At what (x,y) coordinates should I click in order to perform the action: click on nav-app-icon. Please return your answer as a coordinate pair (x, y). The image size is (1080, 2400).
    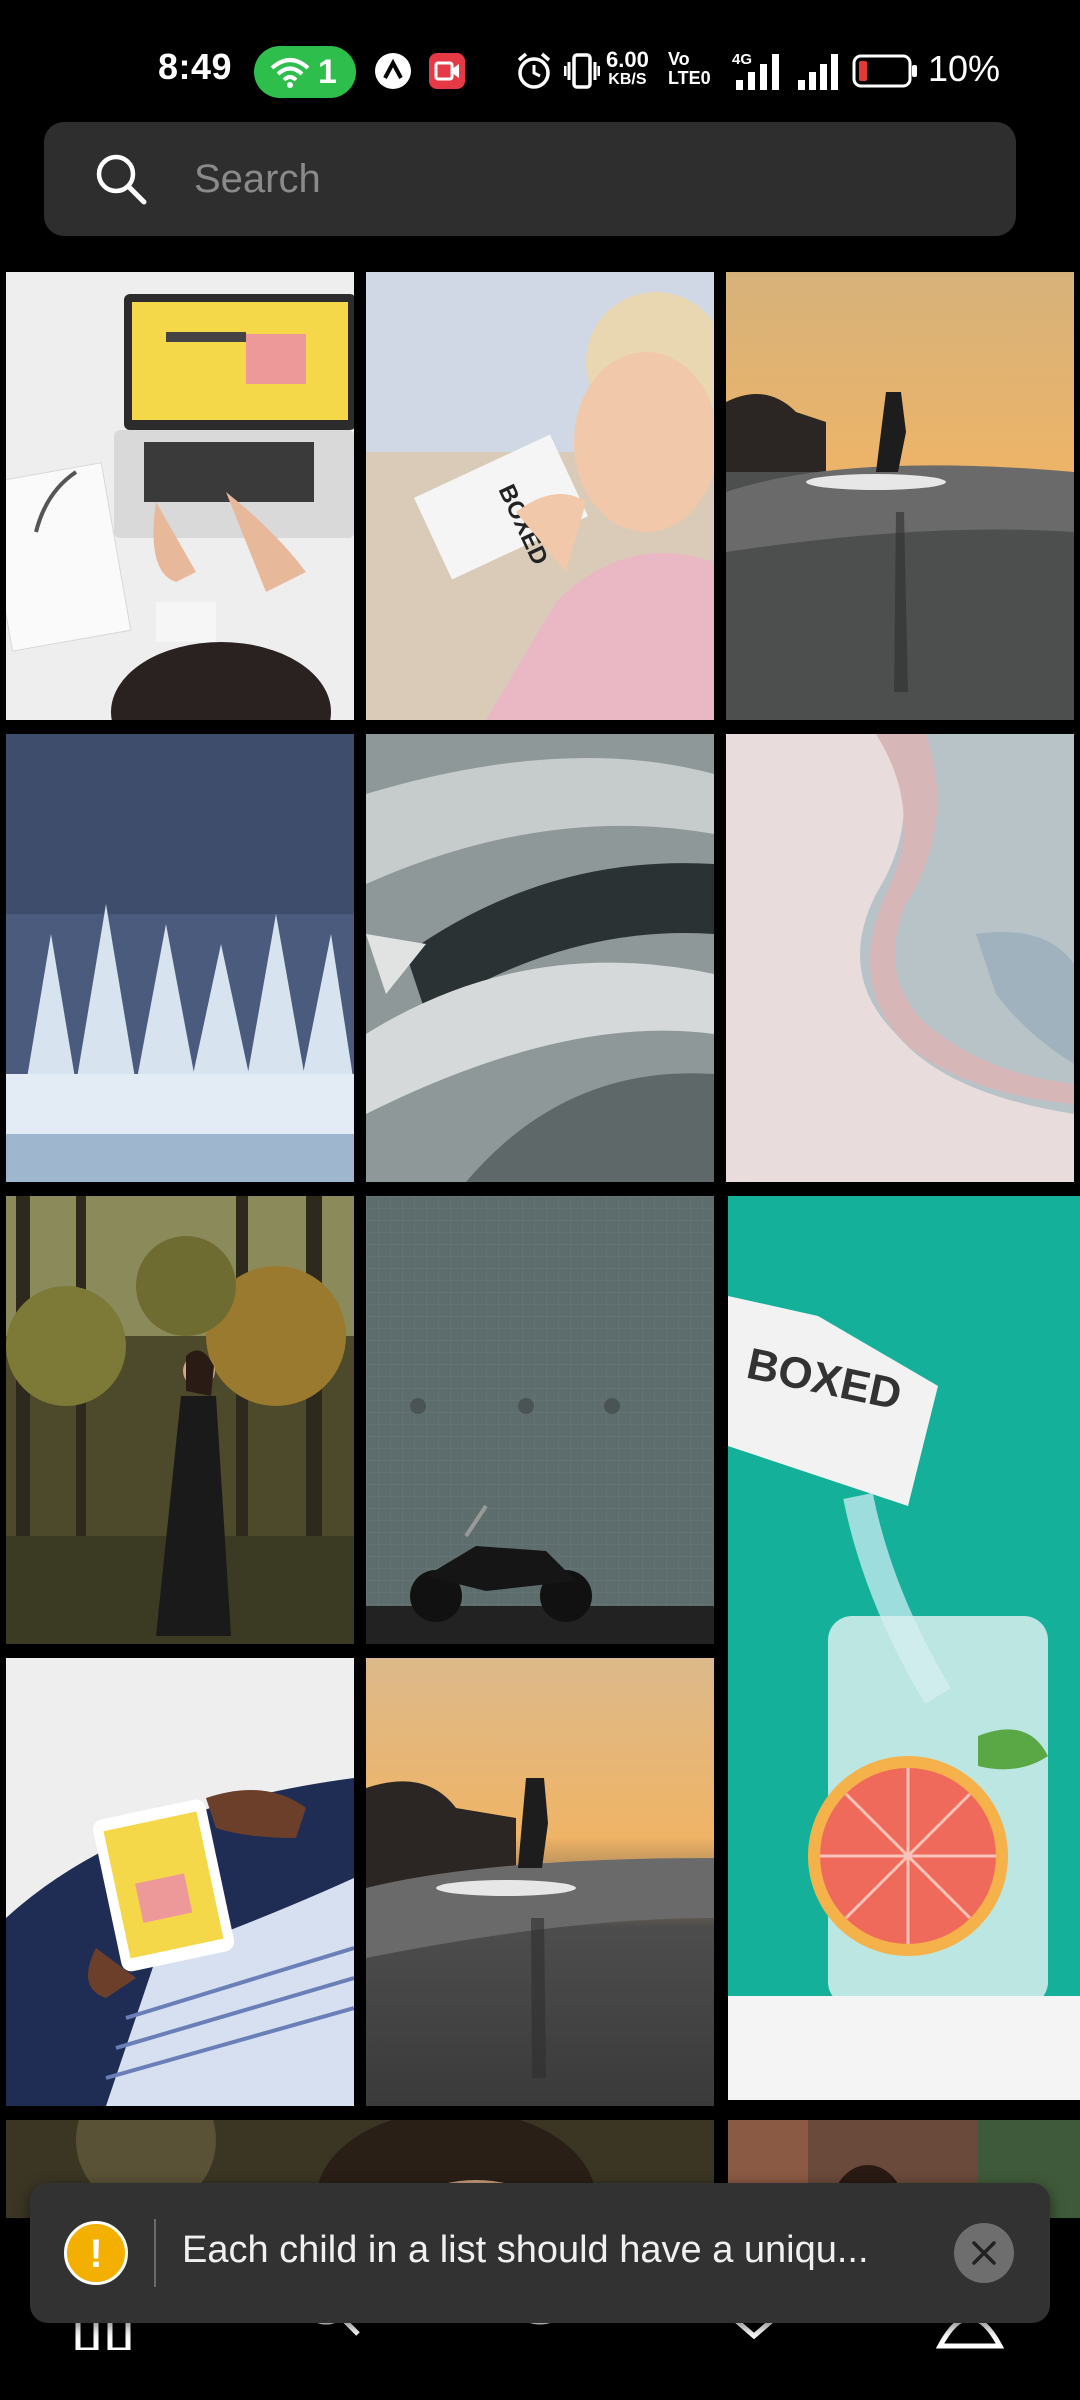
    Looking at the image, I should click on (393, 71).